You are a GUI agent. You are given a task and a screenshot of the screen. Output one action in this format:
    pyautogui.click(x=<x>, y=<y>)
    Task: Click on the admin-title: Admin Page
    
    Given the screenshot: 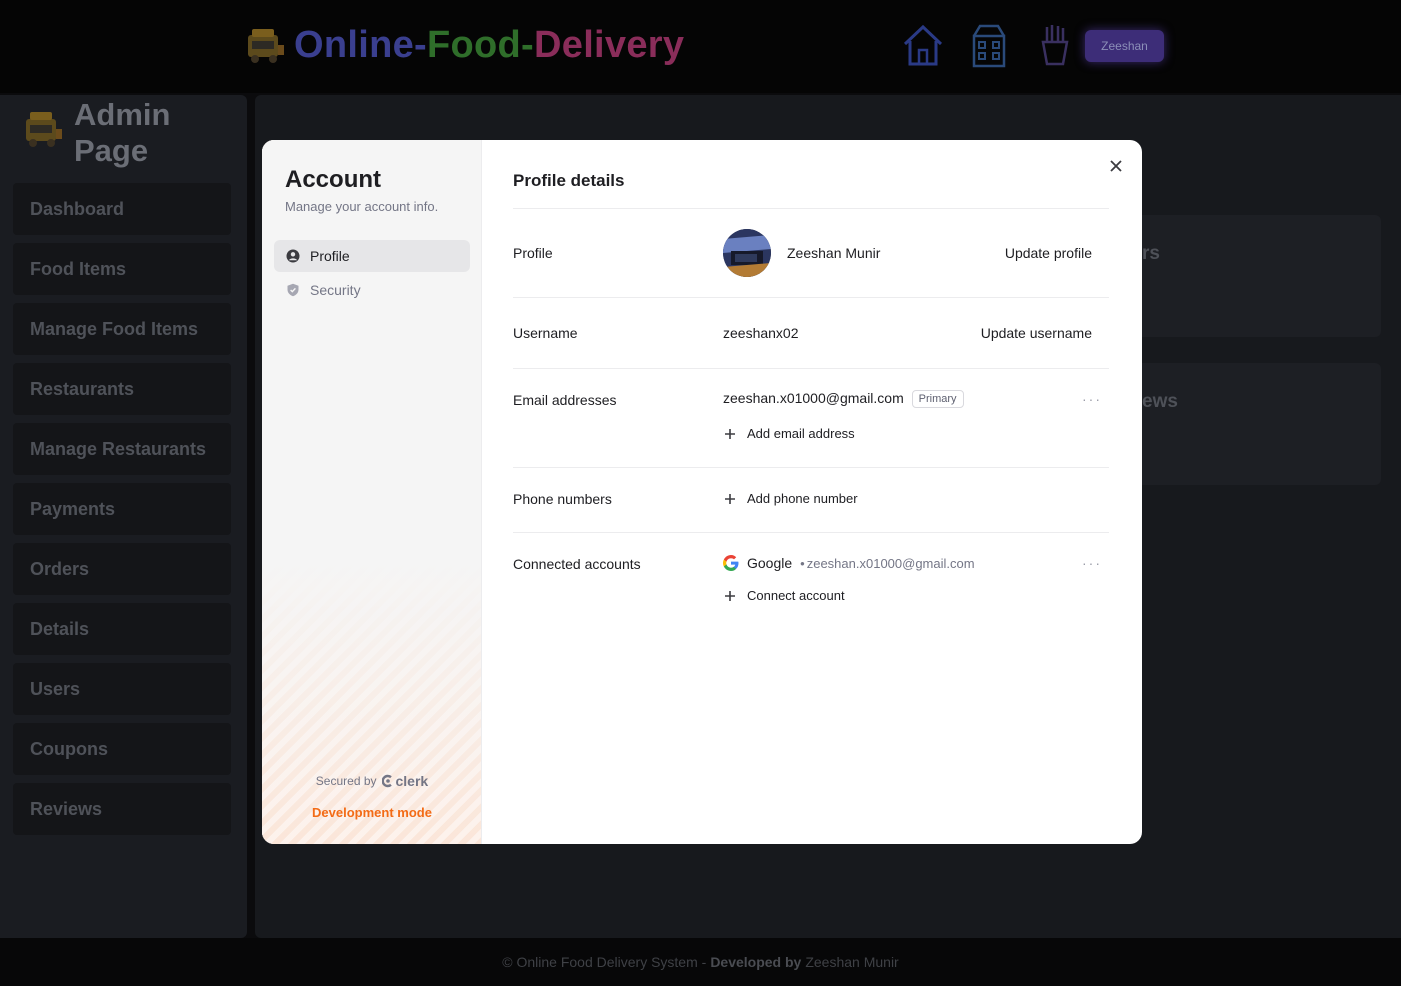 What is the action you would take?
    pyautogui.click(x=122, y=133)
    